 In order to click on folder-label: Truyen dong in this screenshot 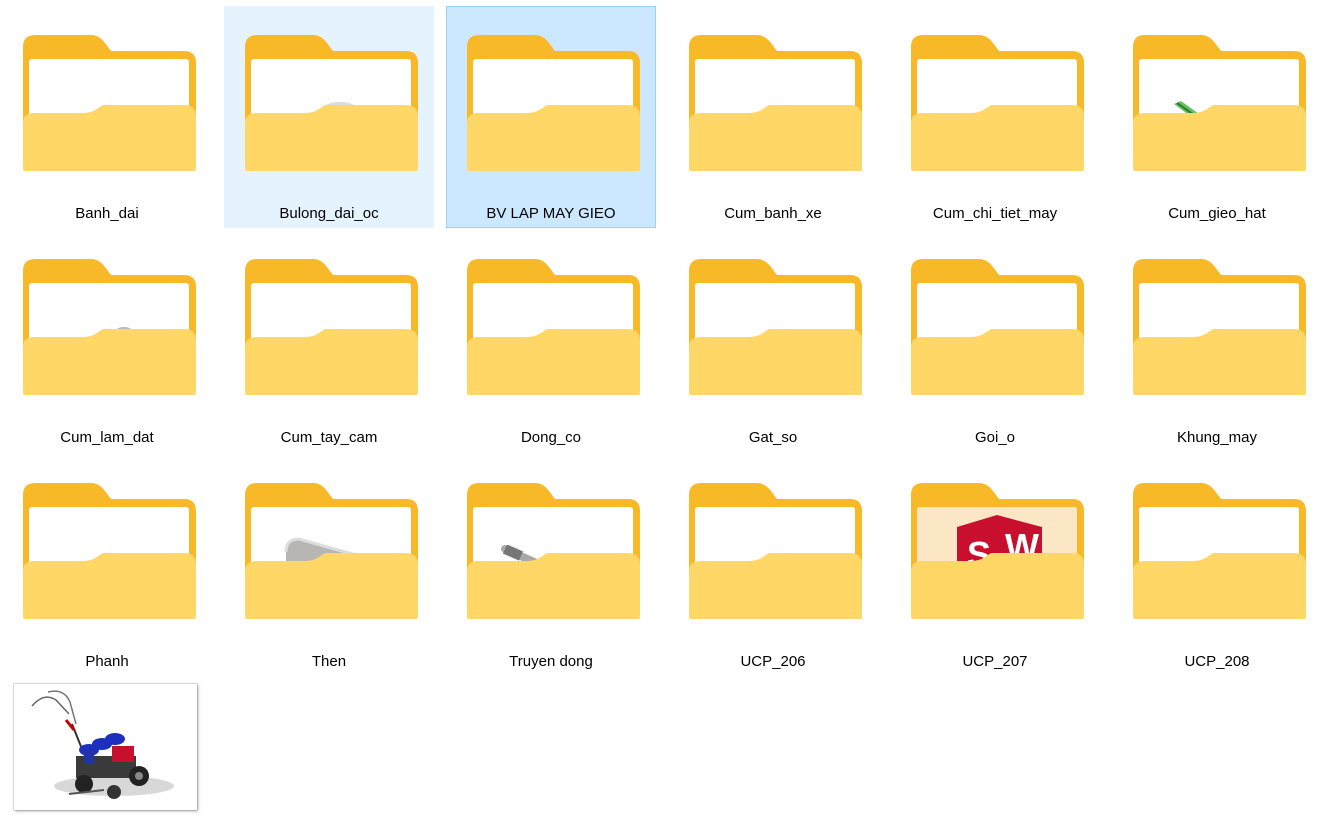, I will do `click(551, 661)`.